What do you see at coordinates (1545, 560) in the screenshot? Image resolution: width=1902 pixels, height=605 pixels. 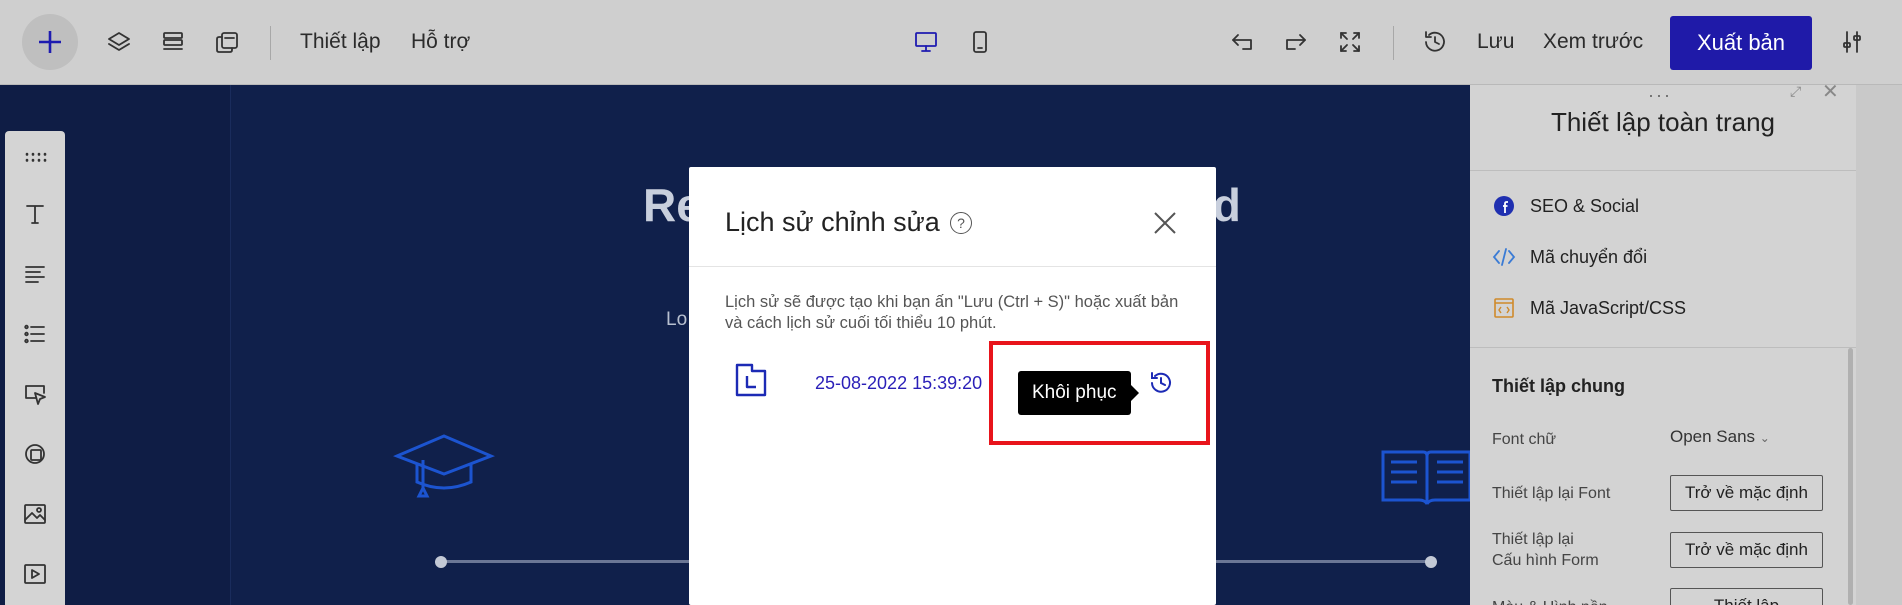 I see `reset-form-label-line2: Cấu hình Form` at bounding box center [1545, 560].